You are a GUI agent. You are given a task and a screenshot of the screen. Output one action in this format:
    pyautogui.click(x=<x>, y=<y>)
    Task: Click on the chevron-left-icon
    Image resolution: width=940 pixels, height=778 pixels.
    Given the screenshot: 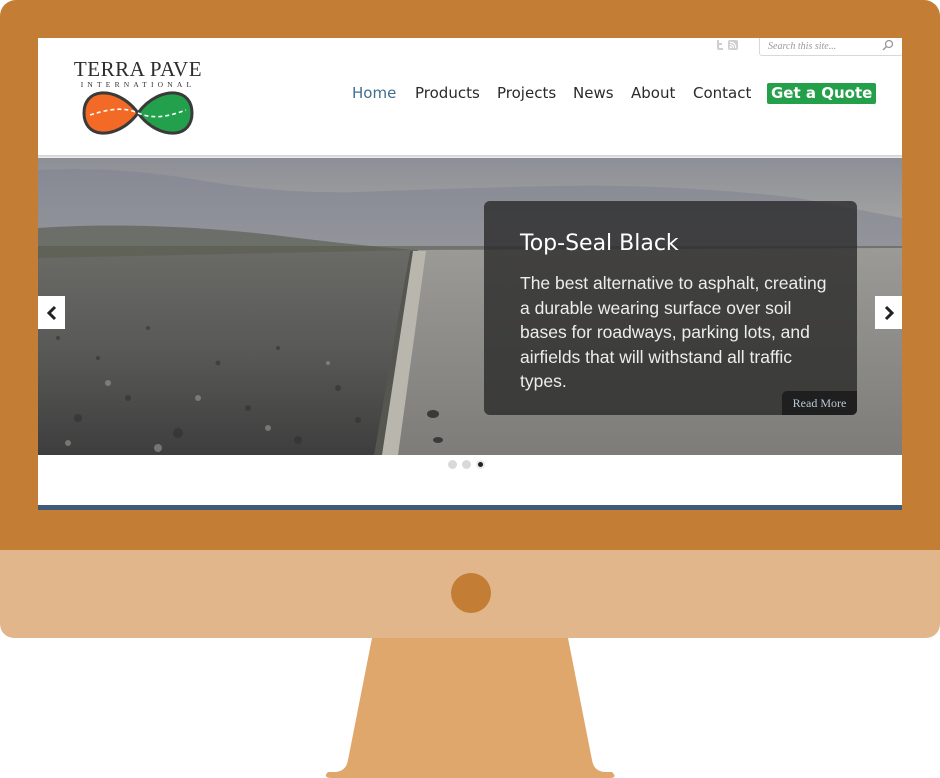 What is the action you would take?
    pyautogui.click(x=51, y=312)
    